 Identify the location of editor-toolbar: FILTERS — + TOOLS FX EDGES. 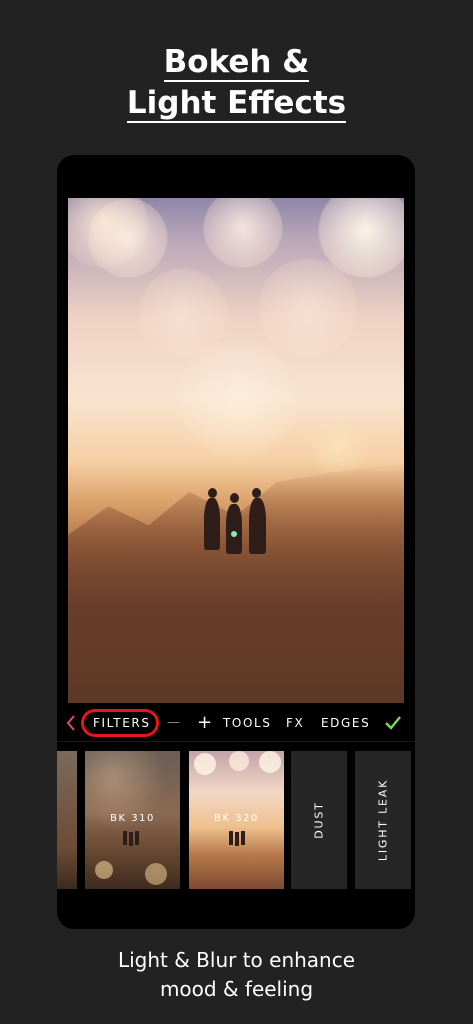
(236, 723).